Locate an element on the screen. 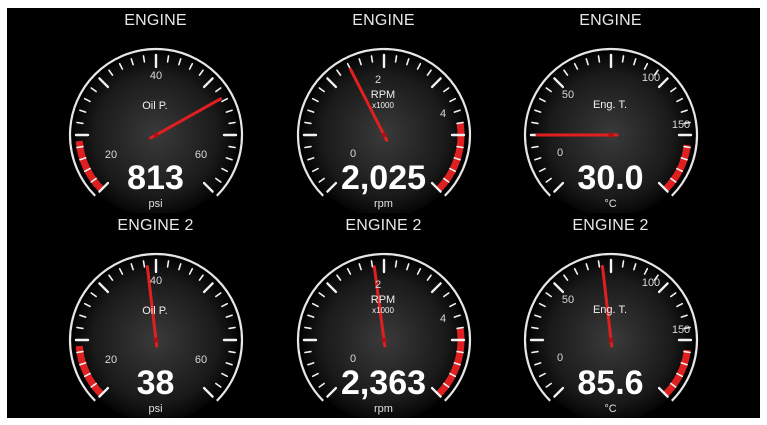 This screenshot has width=767, height=425. gauge-value: 30.0 is located at coordinates (610, 178).